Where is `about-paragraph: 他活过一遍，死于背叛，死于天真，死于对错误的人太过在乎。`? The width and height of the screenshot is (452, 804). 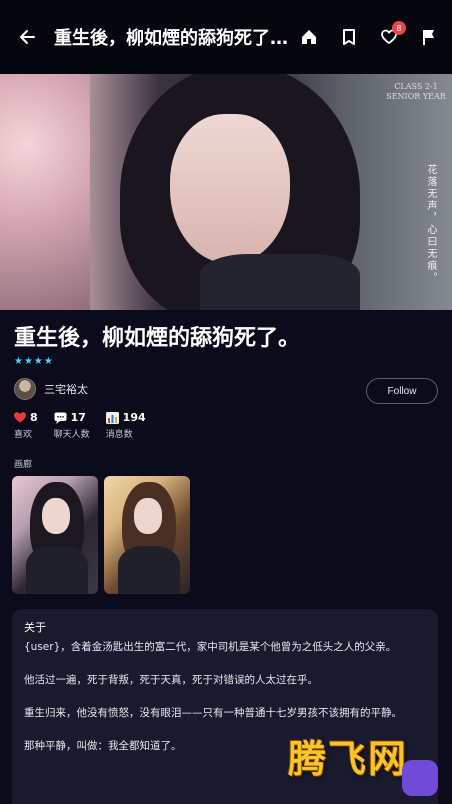
about-paragraph: 他活过一遍，死于背叛，死于天真，死于对错误的人太过在乎。 is located at coordinates (171, 680).